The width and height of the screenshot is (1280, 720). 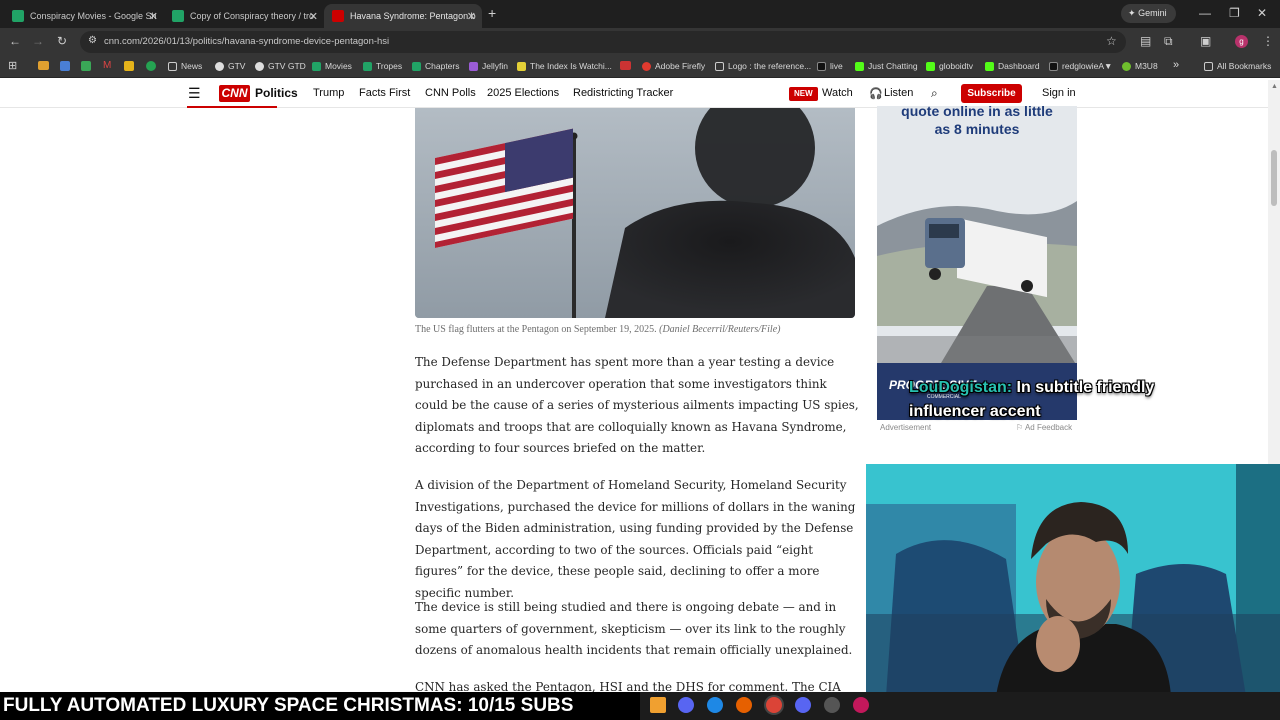 What do you see at coordinates (715, 705) in the screenshot?
I see `edge-icon` at bounding box center [715, 705].